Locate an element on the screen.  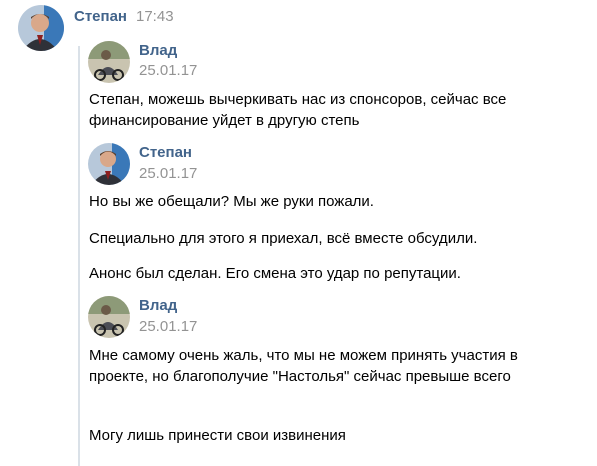
message-text: Но вы же обещали? Мы же руки пожали. is located at coordinates (231, 201).